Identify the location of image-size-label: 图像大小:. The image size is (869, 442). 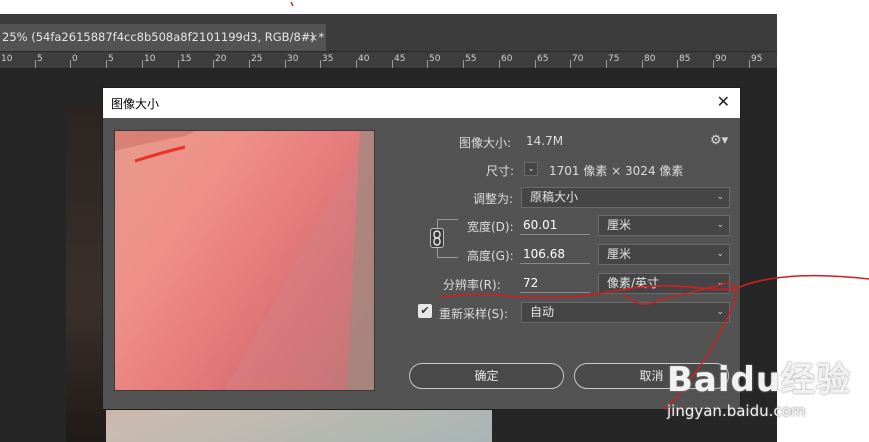
(485, 143).